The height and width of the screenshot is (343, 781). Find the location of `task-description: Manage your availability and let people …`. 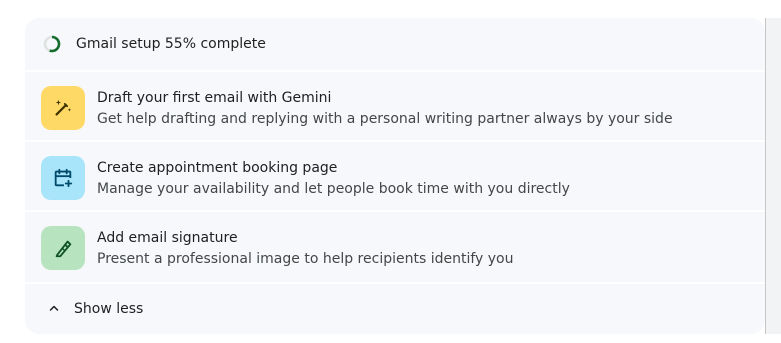

task-description: Manage your availability and let people … is located at coordinates (333, 189).